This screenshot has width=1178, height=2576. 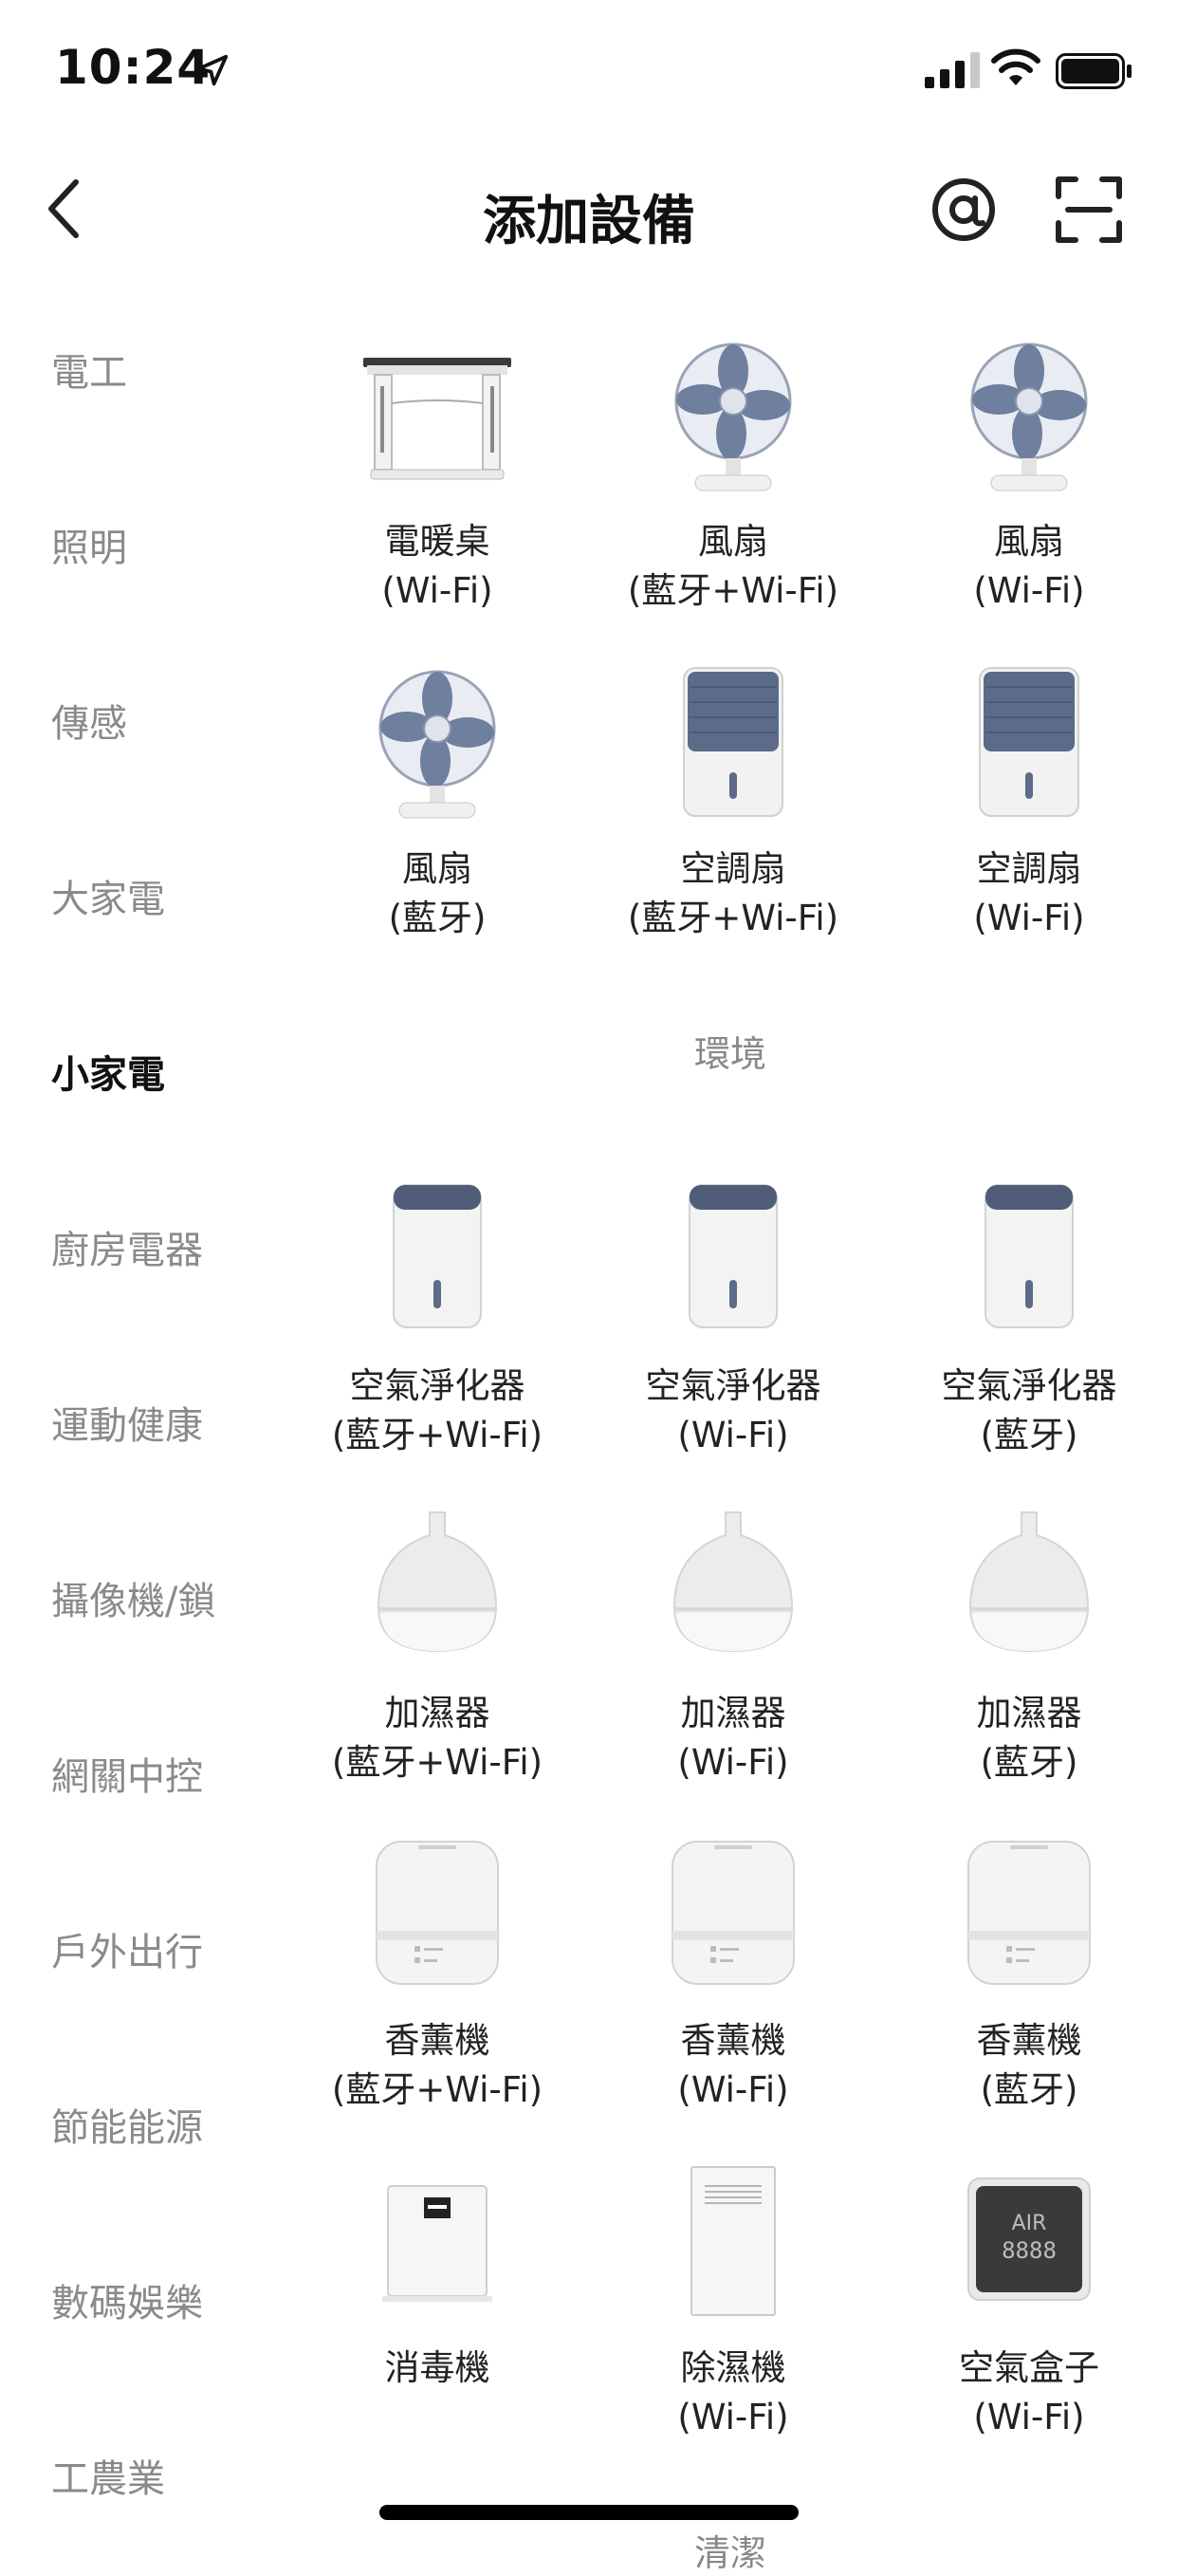 What do you see at coordinates (1030, 2250) in the screenshot?
I see `svg-text: 8888` at bounding box center [1030, 2250].